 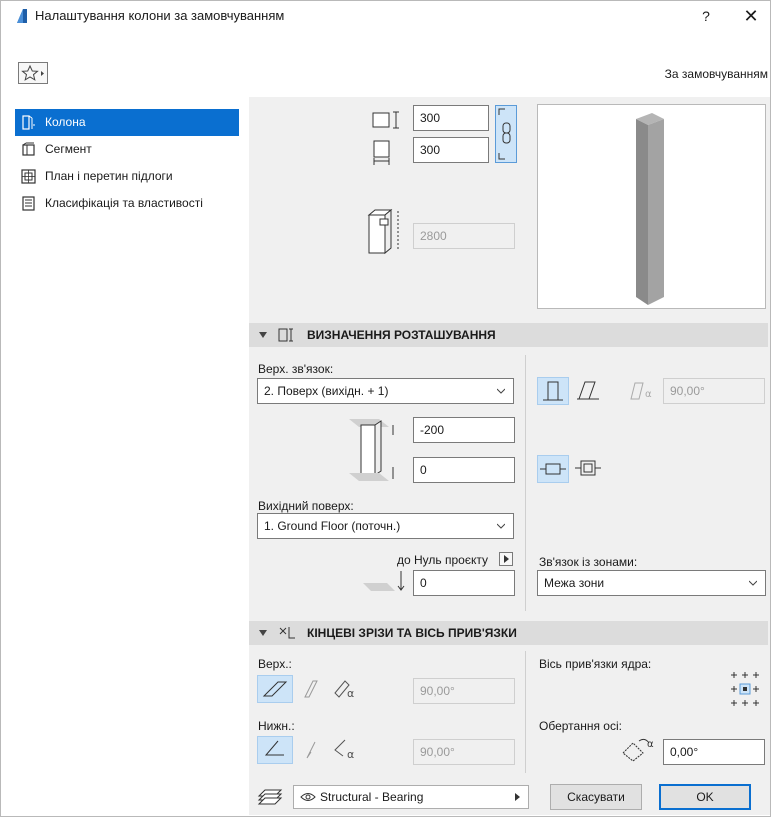 I want to click on favorites-button, so click(x=33, y=73).